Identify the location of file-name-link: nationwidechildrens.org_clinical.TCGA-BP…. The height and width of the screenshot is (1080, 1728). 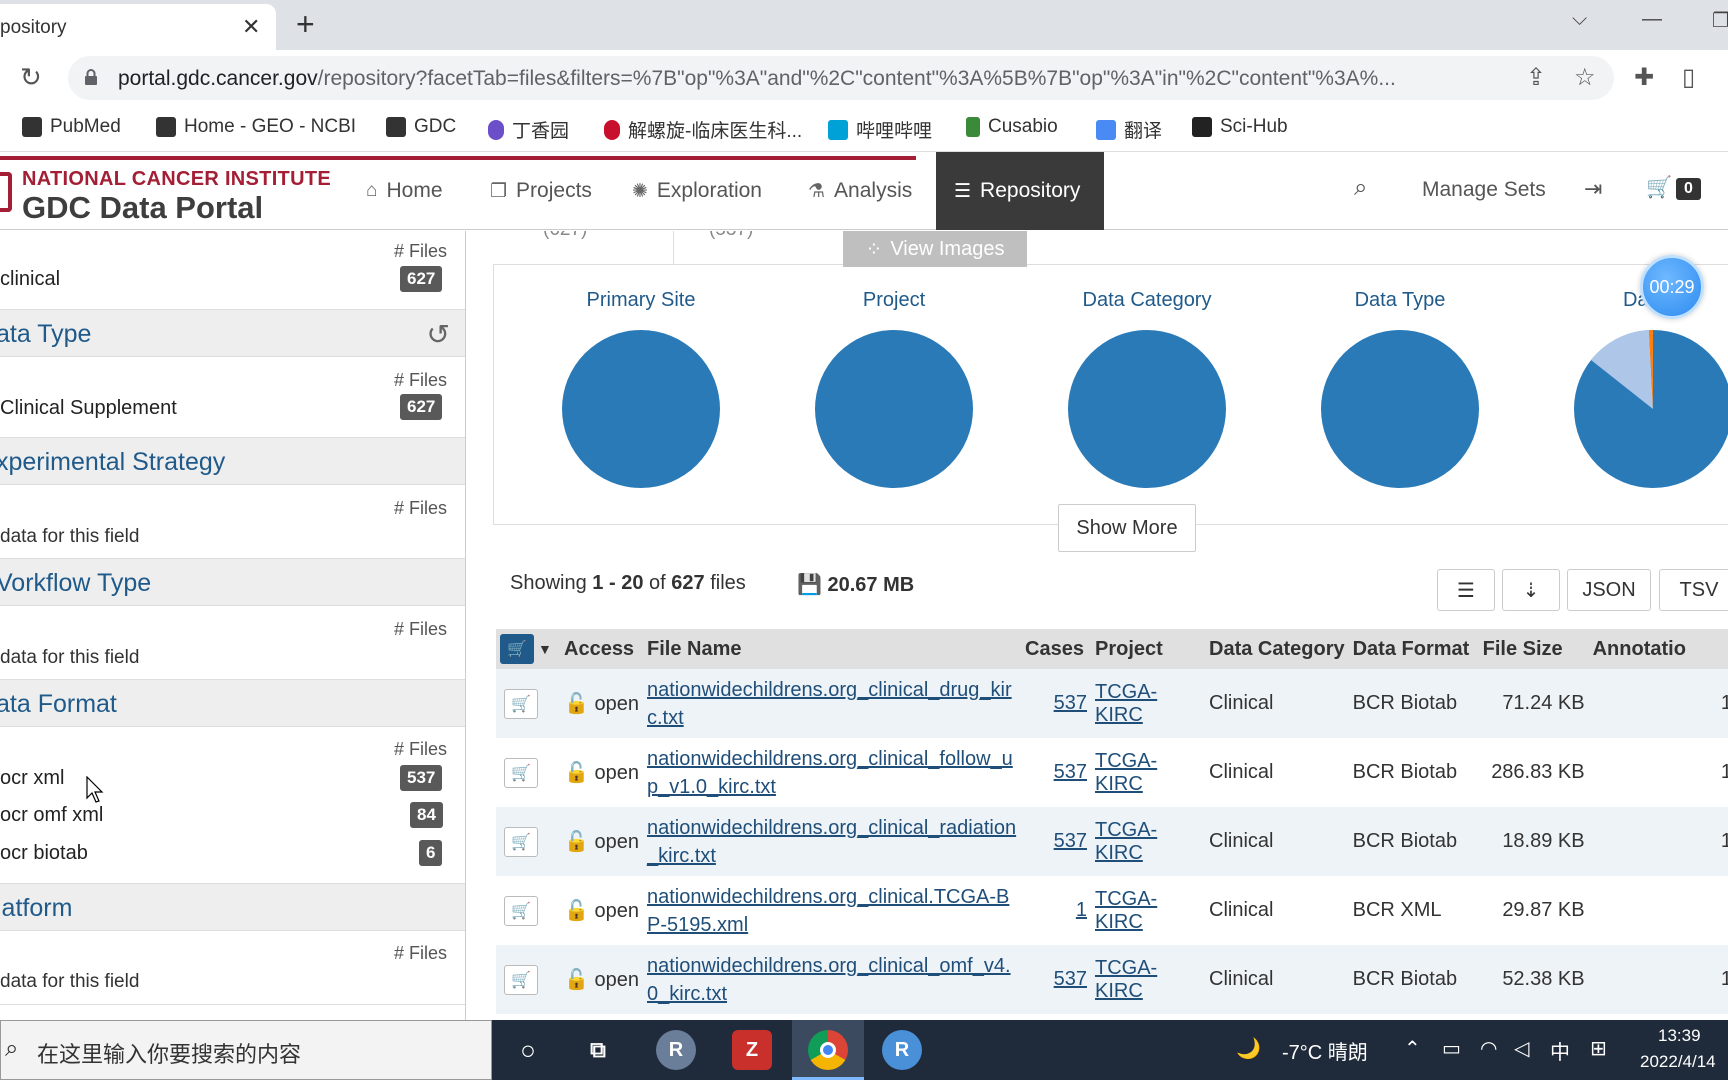
(832, 911).